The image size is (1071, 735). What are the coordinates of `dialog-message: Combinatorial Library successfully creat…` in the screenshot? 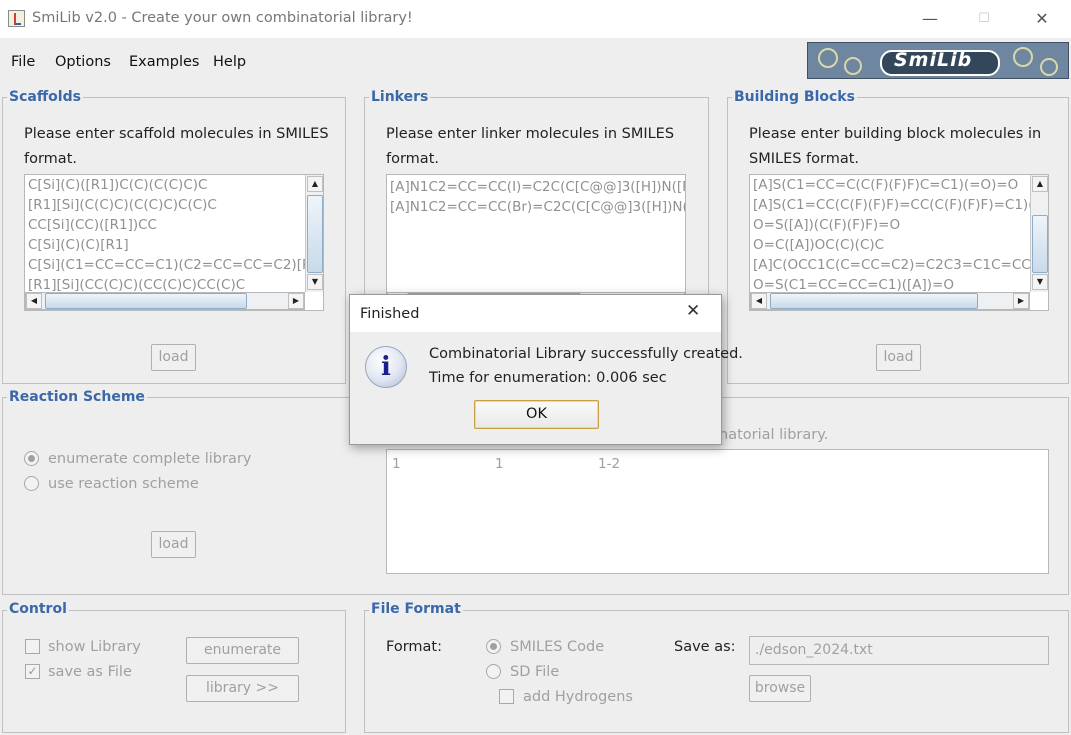 It's located at (586, 354).